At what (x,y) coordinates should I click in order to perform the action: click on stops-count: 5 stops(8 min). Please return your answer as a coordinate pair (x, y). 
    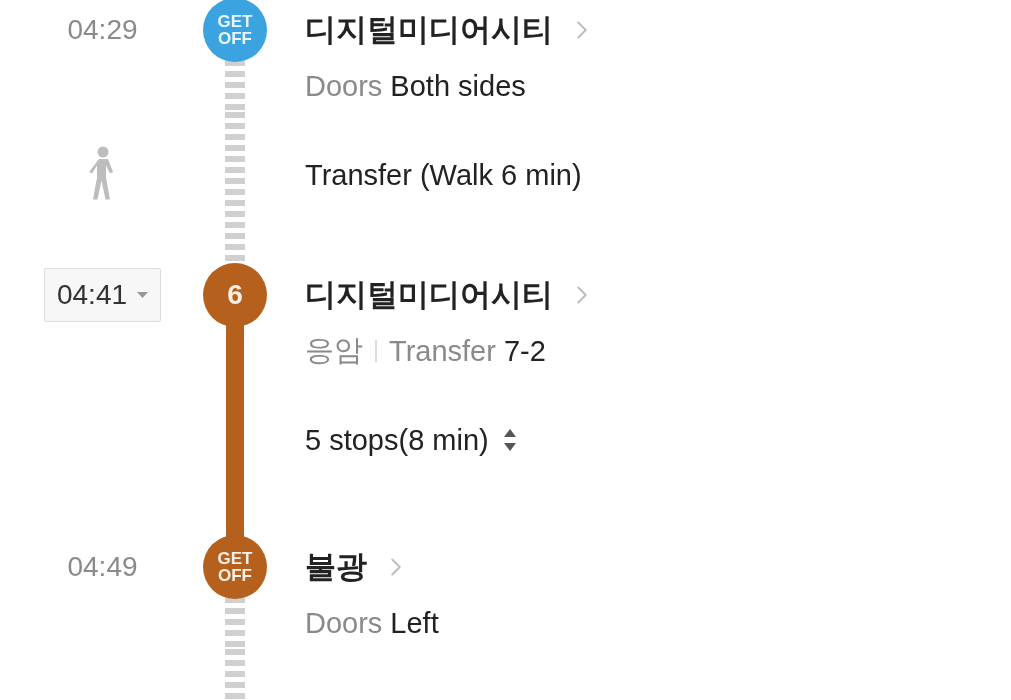
    Looking at the image, I should click on (397, 440).